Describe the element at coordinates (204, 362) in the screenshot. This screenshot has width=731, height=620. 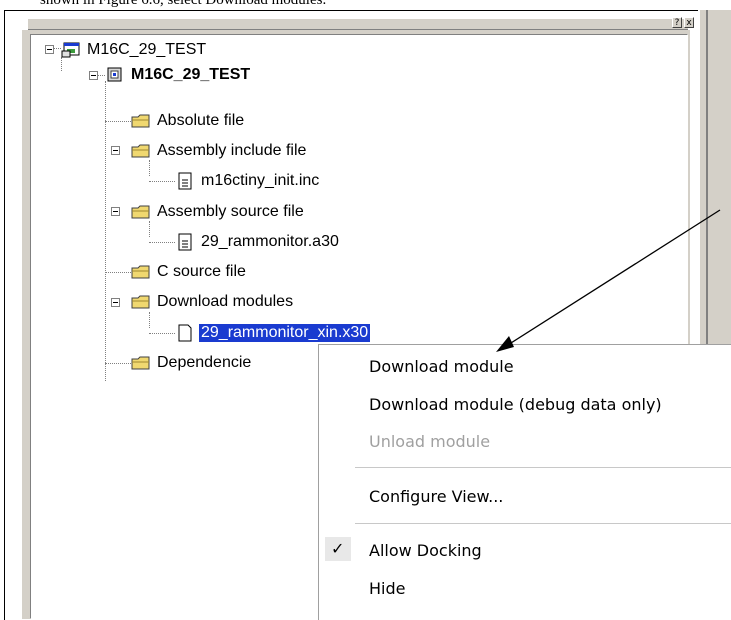
I see `tree-item-label: Dependencie` at that location.